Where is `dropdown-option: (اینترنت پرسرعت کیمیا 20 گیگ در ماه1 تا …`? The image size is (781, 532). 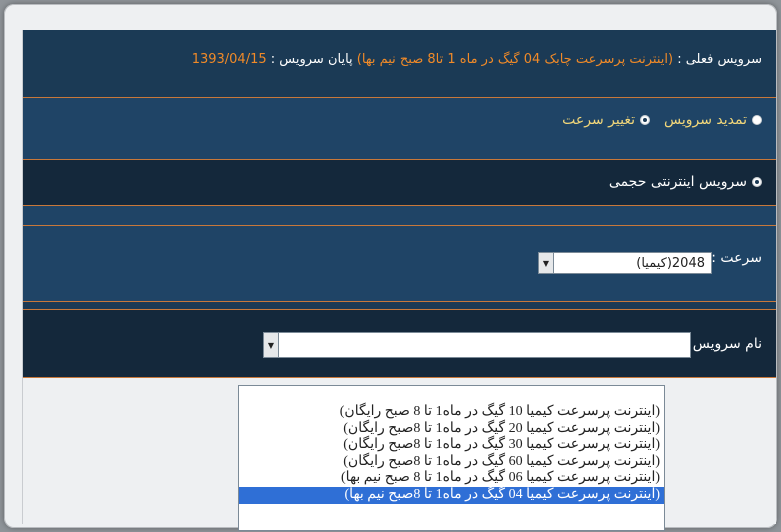
dropdown-option: (اینترنت پرسرعت کیمیا 20 گیگ در ماه1 تا … is located at coordinates (451, 429).